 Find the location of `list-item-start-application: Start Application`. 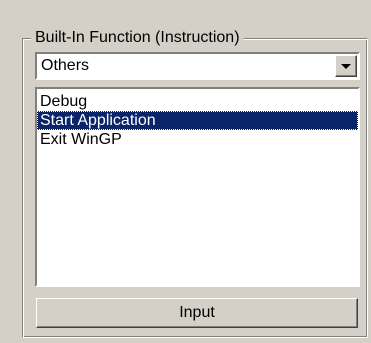

list-item-start-application: Start Application is located at coordinates (197, 120).